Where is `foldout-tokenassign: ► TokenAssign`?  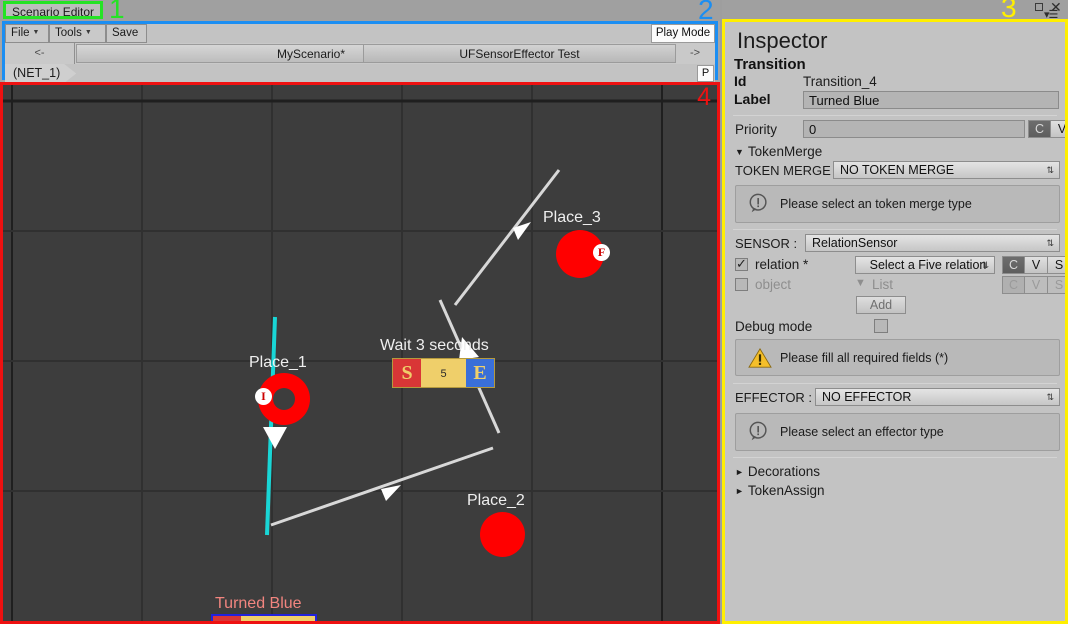
foldout-tokenassign: ► TokenAssign is located at coordinates (895, 488).